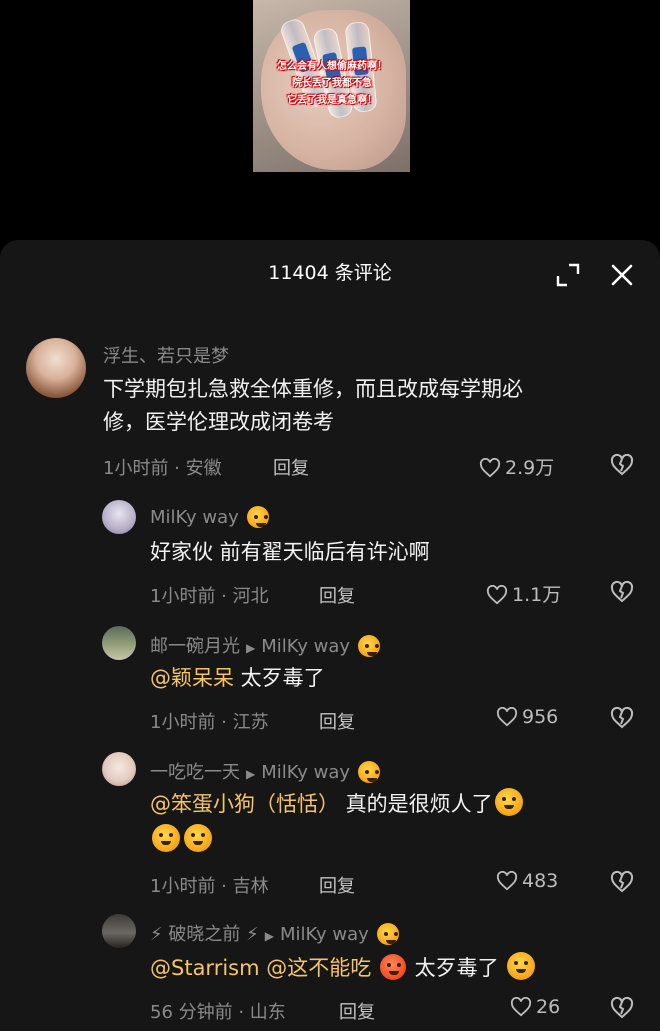 The height and width of the screenshot is (1031, 660). I want to click on mention-link: @颖呆呆, so click(192, 678).